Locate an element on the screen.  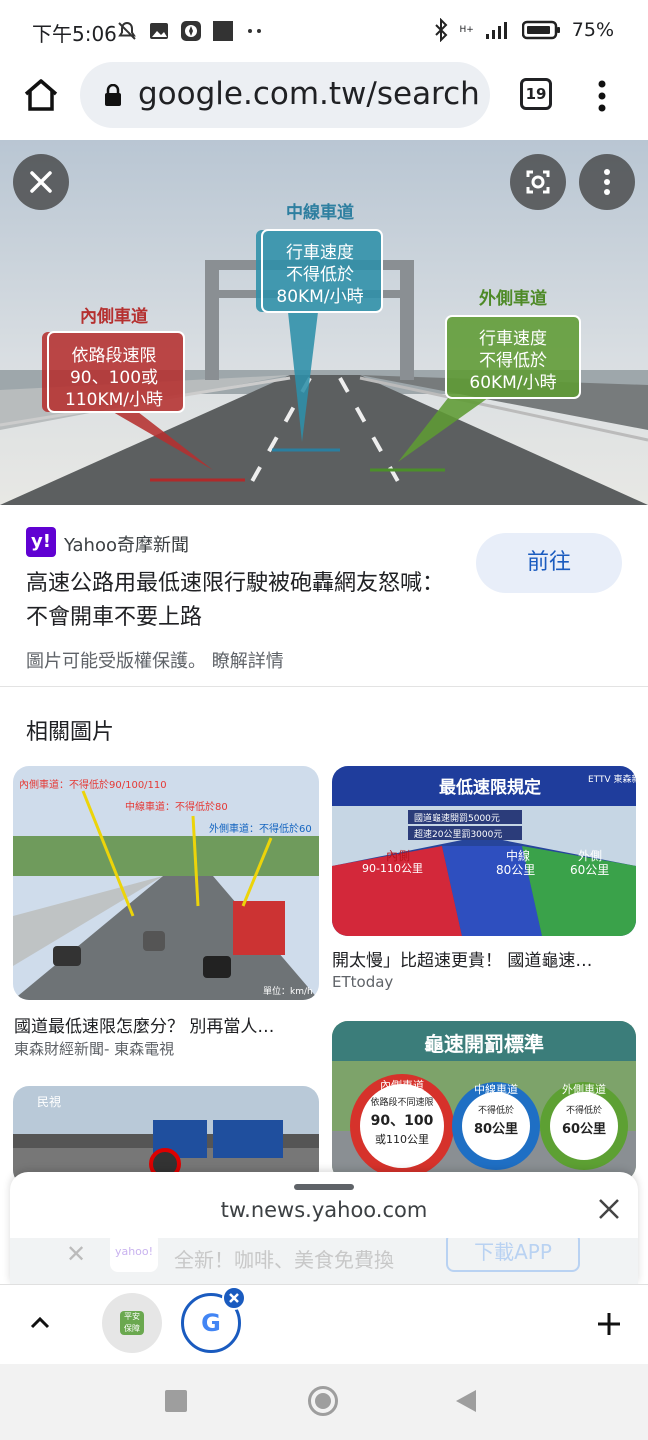
chevron-up-icon is located at coordinates (40, 1323).